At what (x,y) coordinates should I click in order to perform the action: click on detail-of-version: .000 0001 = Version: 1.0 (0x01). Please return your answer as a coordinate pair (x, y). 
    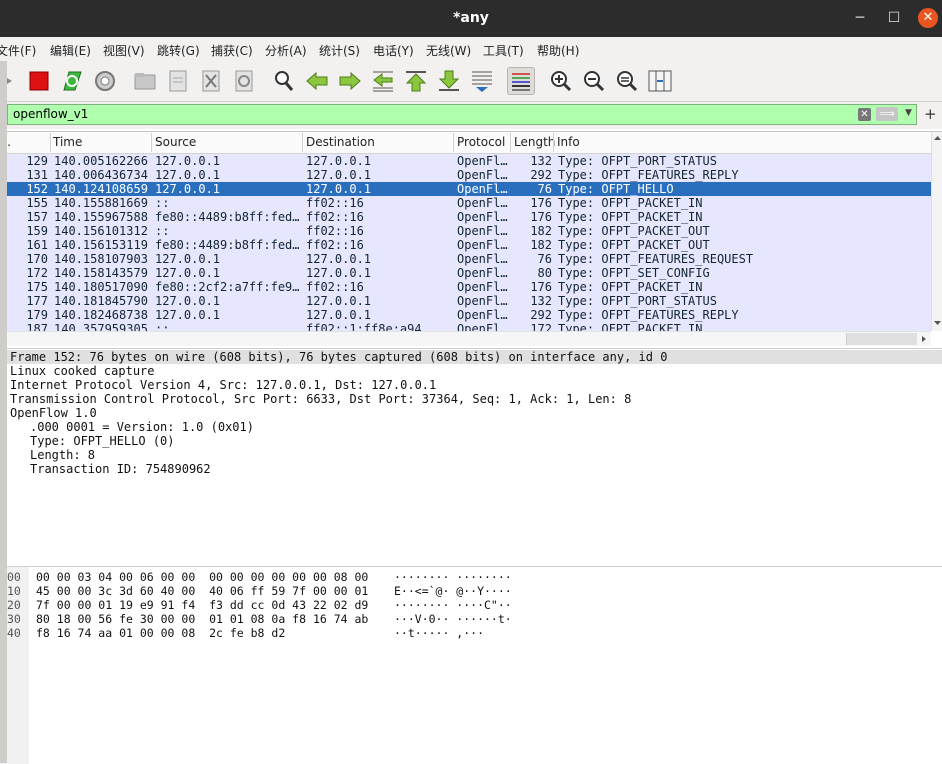
    Looking at the image, I should click on (142, 427).